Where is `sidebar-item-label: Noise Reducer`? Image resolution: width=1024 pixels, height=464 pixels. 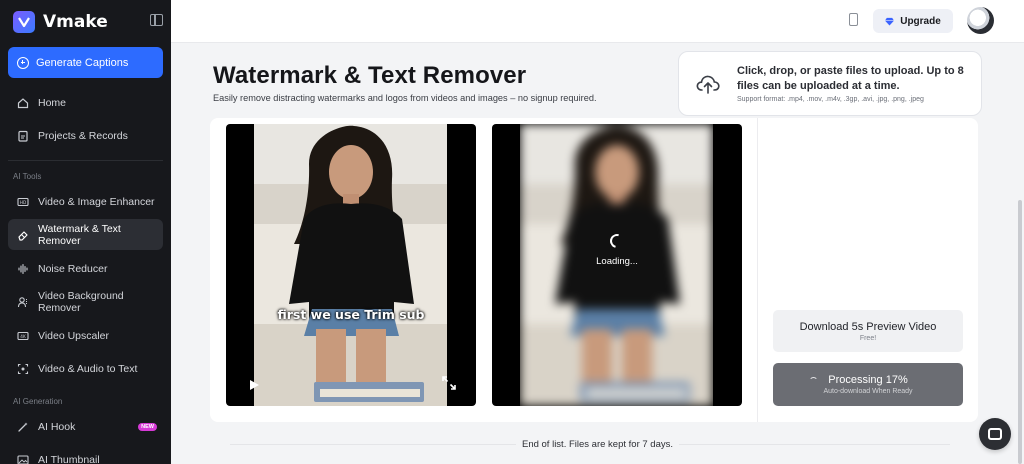
sidebar-item-label: Noise Reducer is located at coordinates (73, 268).